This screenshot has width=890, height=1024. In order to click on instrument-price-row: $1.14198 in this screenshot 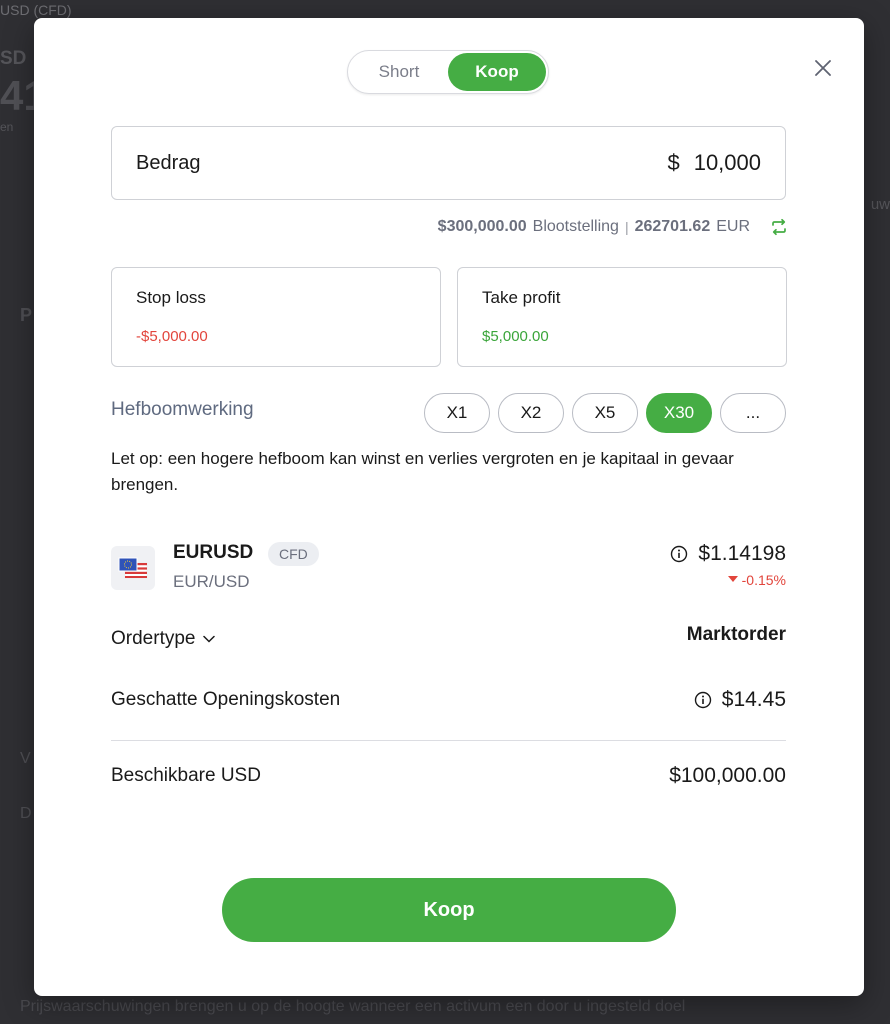, I will do `click(728, 554)`.